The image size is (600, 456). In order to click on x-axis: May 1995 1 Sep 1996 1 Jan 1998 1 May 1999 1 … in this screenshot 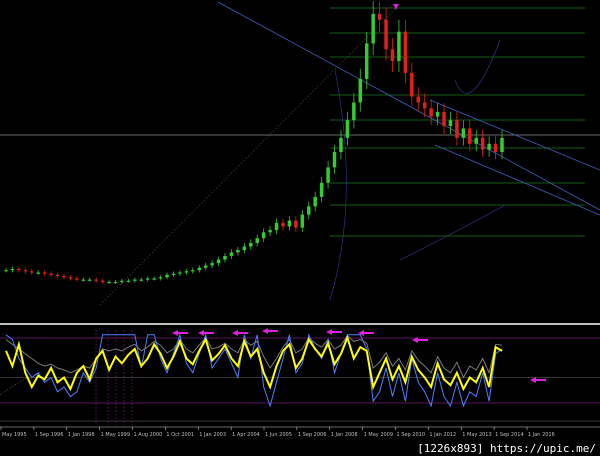, I will do `click(300, 432)`.